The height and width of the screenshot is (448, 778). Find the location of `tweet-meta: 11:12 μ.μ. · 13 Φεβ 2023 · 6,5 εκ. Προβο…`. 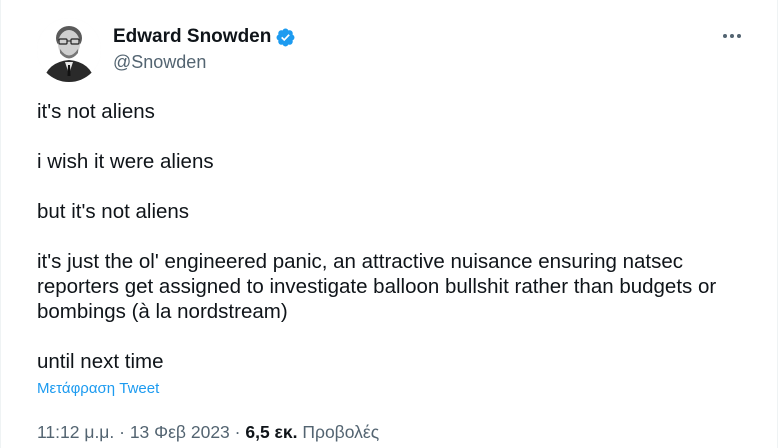

tweet-meta: 11:12 μ.μ. · 13 Φεβ 2023 · 6,5 εκ. Προβο… is located at coordinates (208, 432).